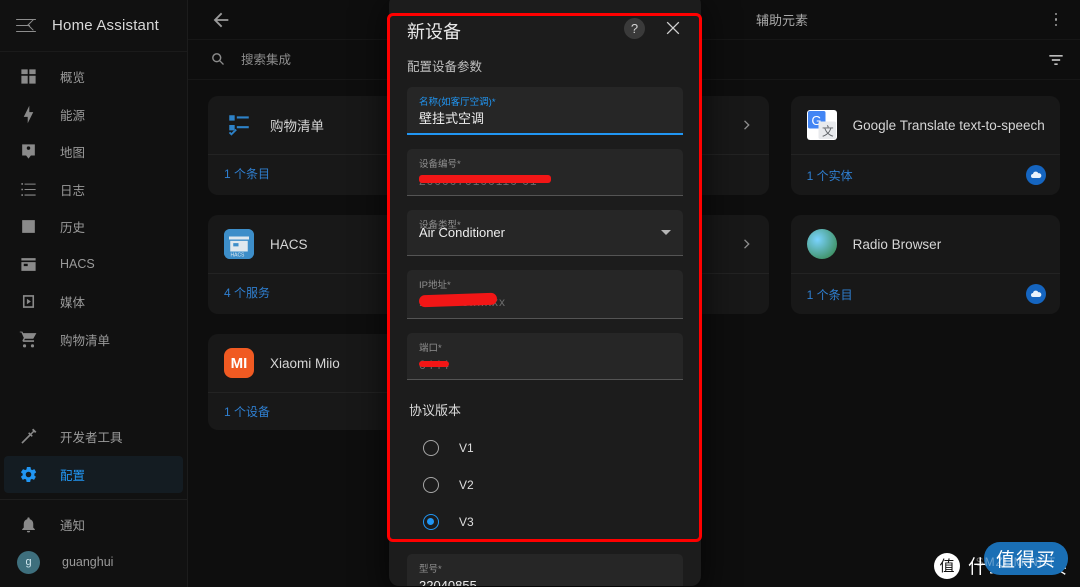 This screenshot has width=1080, height=587. What do you see at coordinates (466, 521) in the screenshot?
I see `radio-label: V3` at bounding box center [466, 521].